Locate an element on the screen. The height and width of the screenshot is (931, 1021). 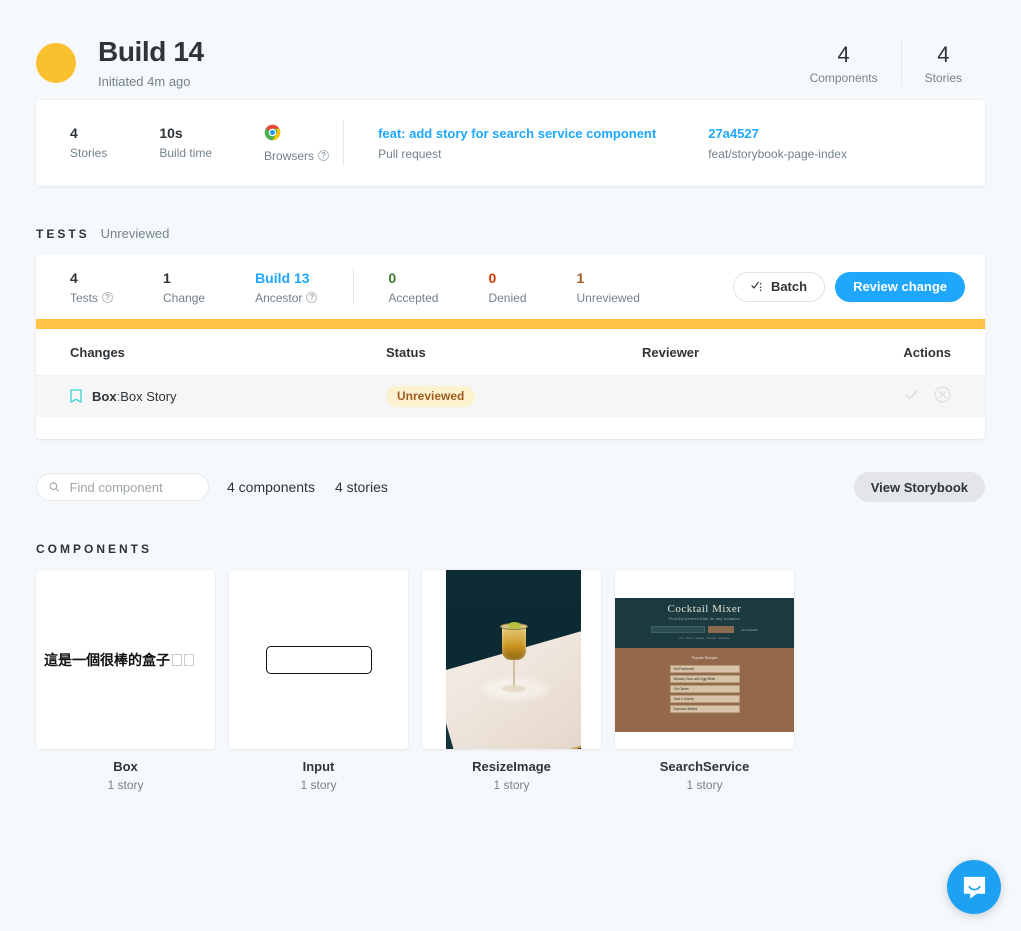
box-preview-thumb: 這是一個很棒的盒子 is located at coordinates (125, 659).